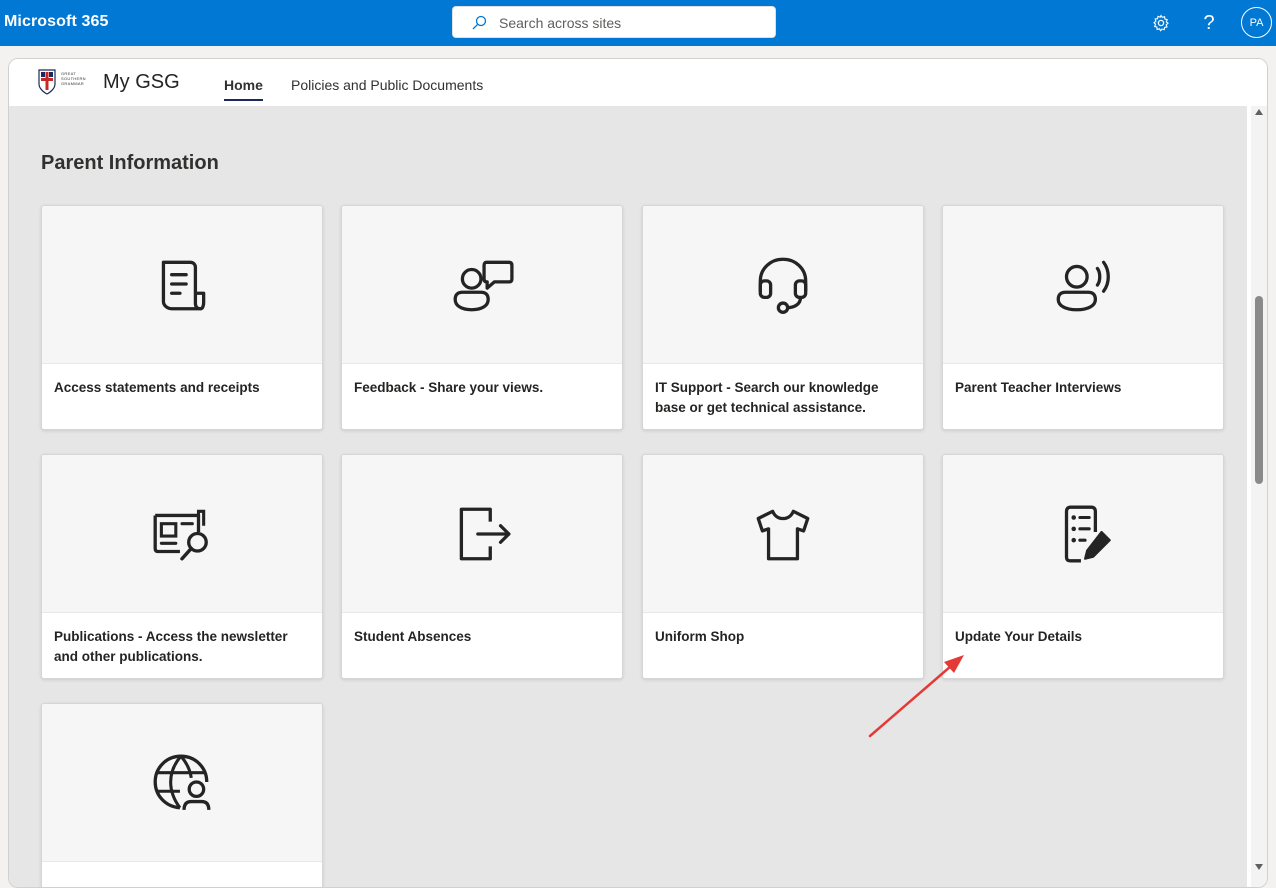 The height and width of the screenshot is (888, 1276). Describe the element at coordinates (141, 82) in the screenshot. I see `site-title: My GSG` at that location.